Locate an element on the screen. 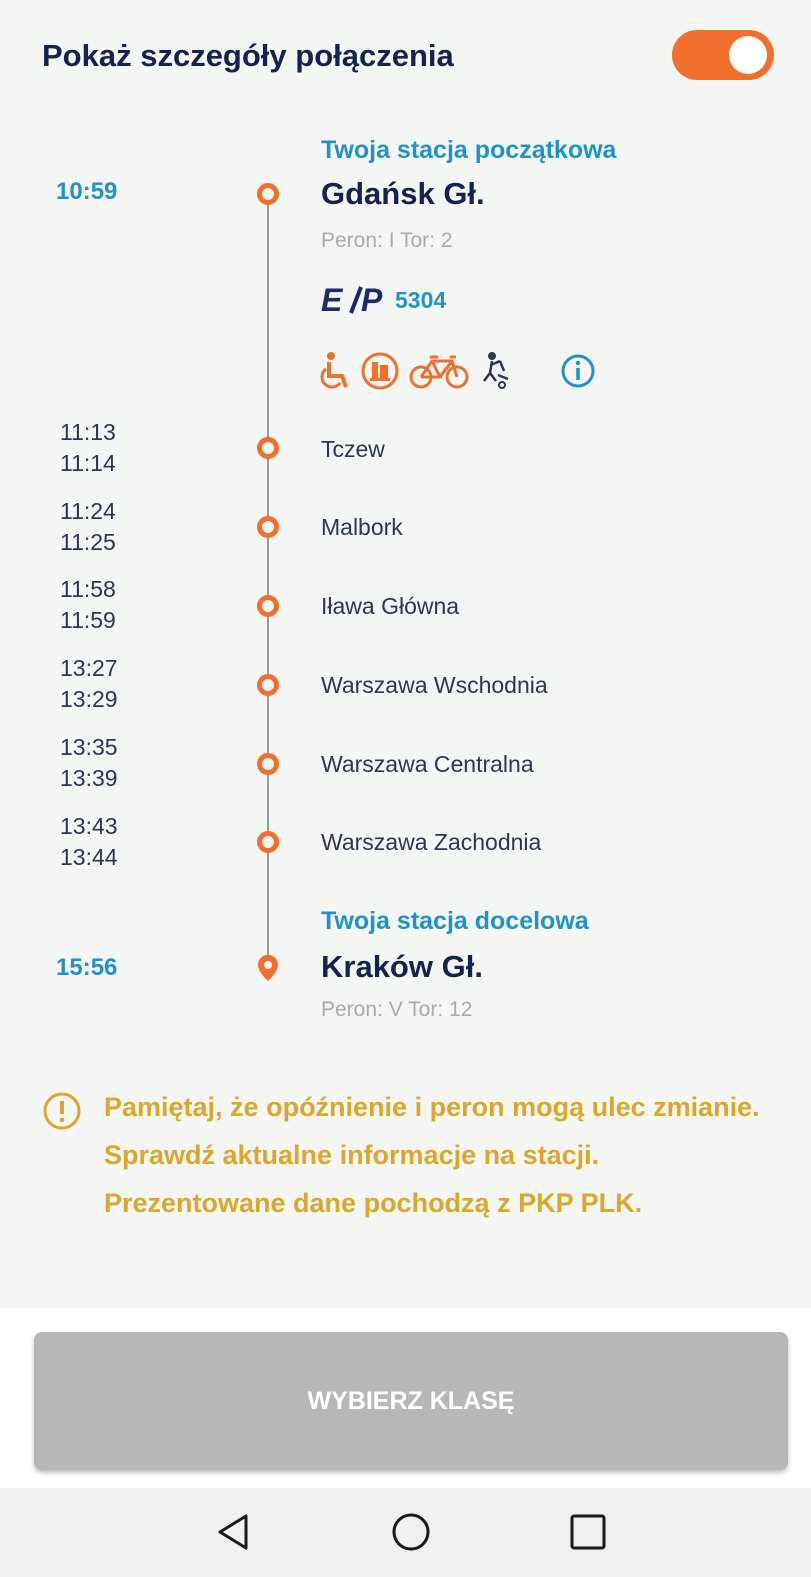 Image resolution: width=811 pixels, height=1577 pixels. origin-stop-marker is located at coordinates (268, 194).